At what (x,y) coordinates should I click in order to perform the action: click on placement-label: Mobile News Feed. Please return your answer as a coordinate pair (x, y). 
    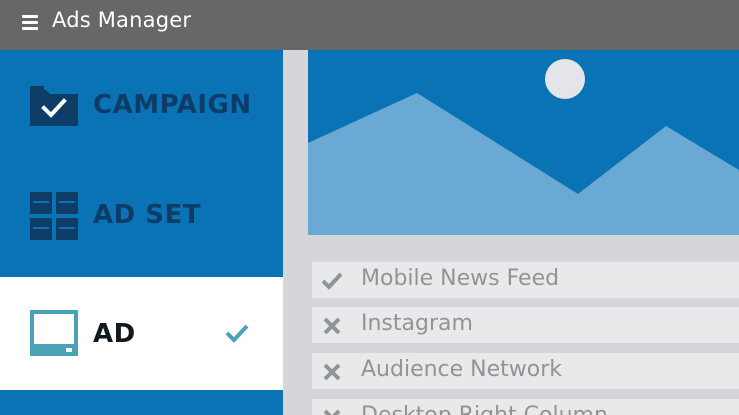
    Looking at the image, I should click on (460, 278).